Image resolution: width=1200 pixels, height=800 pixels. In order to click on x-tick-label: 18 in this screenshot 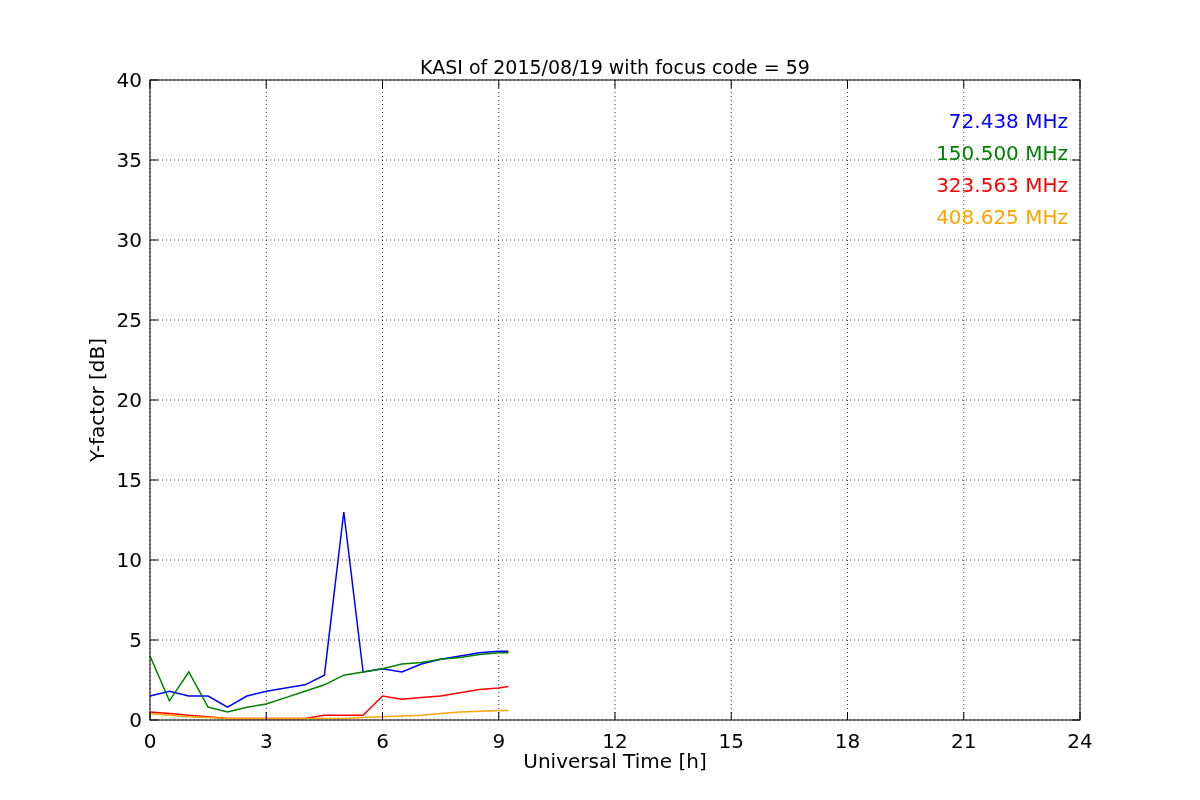, I will do `click(847, 741)`.